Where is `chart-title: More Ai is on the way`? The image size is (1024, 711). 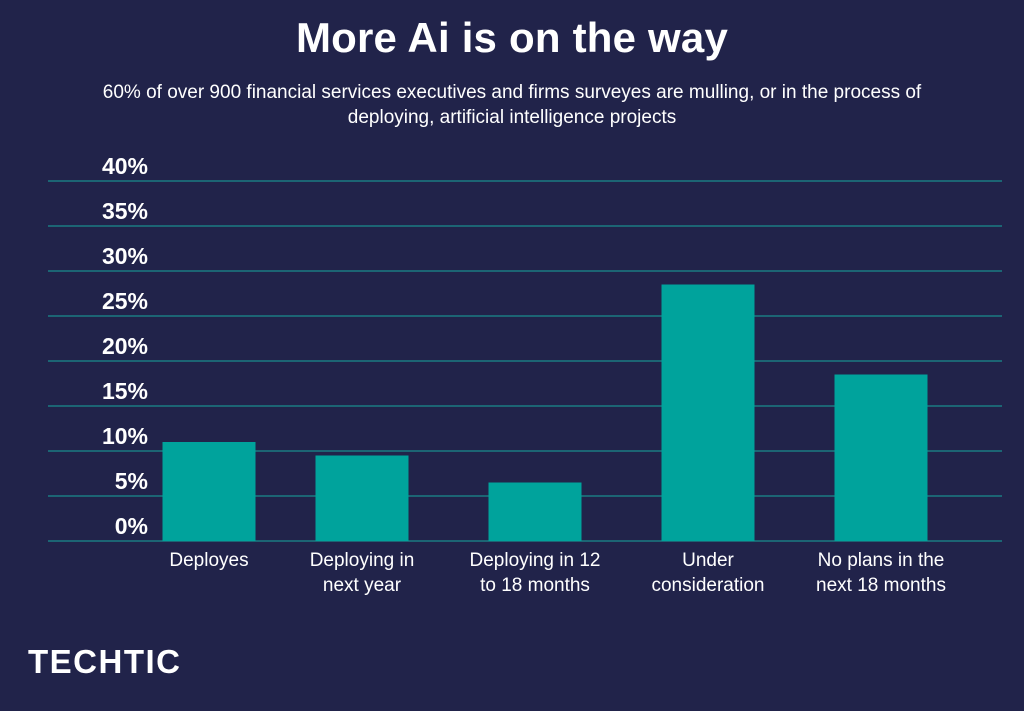
chart-title: More Ai is on the way is located at coordinates (512, 37).